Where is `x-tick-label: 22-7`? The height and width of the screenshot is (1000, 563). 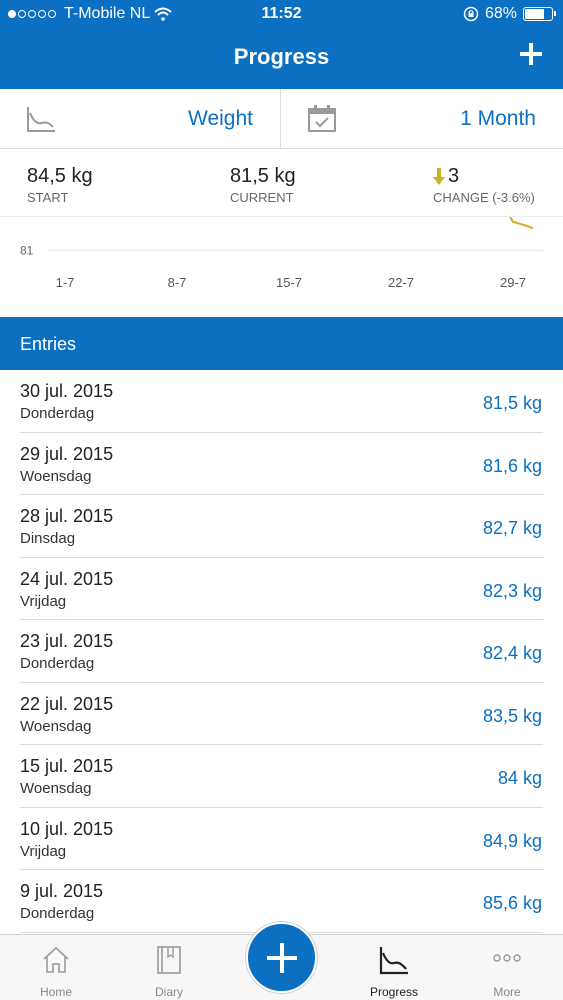
x-tick-label: 22-7 is located at coordinates (401, 282).